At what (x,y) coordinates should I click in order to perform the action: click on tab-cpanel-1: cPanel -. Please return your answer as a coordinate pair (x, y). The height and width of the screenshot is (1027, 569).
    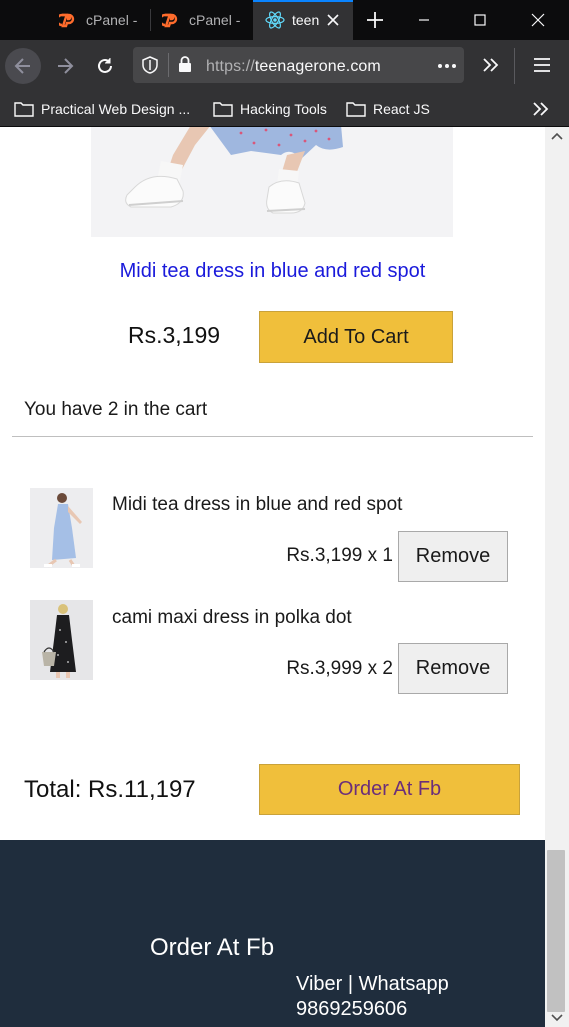
    Looking at the image, I should click on (99, 20).